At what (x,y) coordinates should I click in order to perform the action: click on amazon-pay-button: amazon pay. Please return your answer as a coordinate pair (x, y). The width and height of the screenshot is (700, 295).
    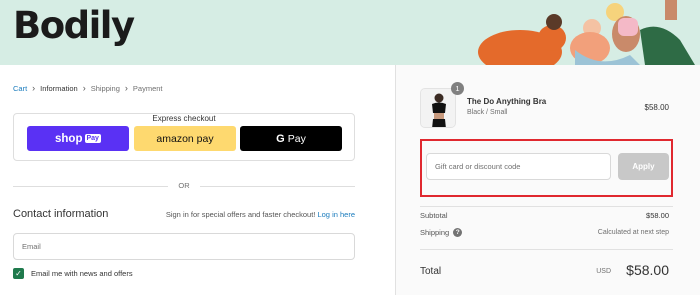
    Looking at the image, I should click on (185, 138).